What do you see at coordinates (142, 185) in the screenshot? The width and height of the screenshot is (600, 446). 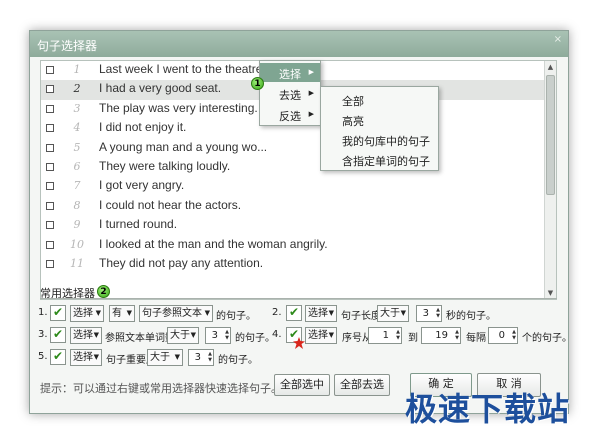 I see `row-sentence: I got very angry.` at bounding box center [142, 185].